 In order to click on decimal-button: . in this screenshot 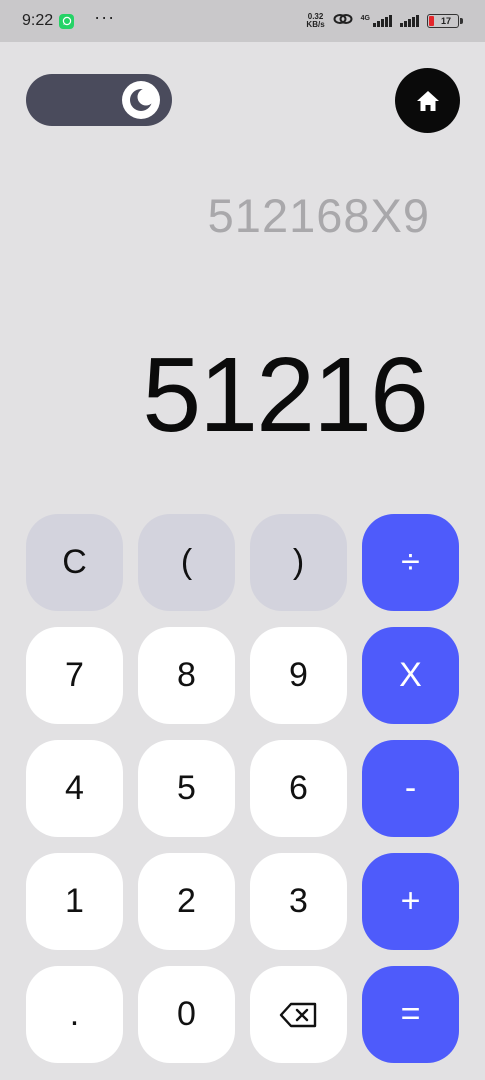, I will do `click(74, 1014)`.